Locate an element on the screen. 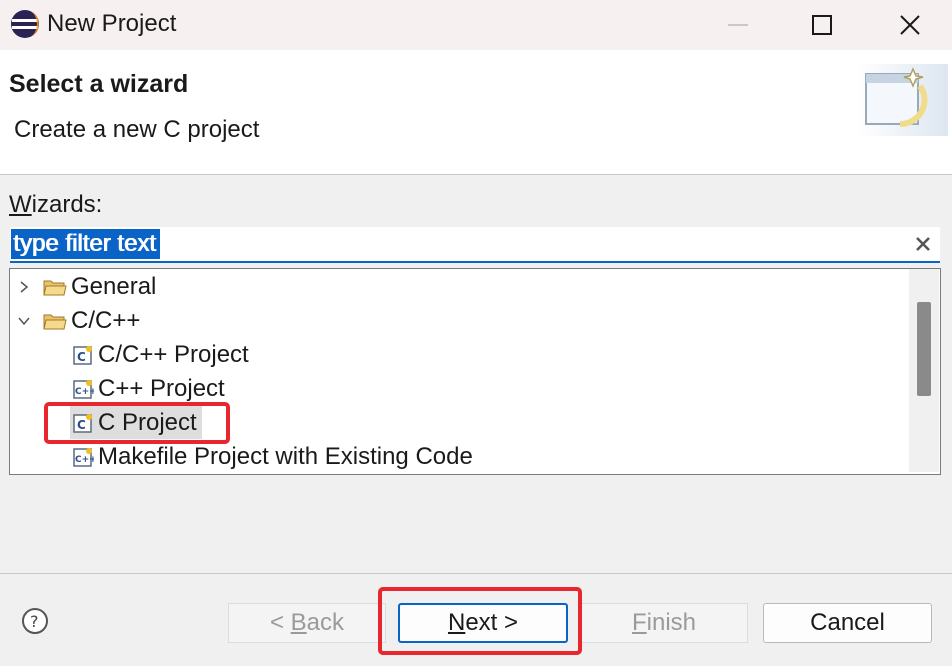 The width and height of the screenshot is (952, 666). svg-text: C is located at coordinates (81, 357).